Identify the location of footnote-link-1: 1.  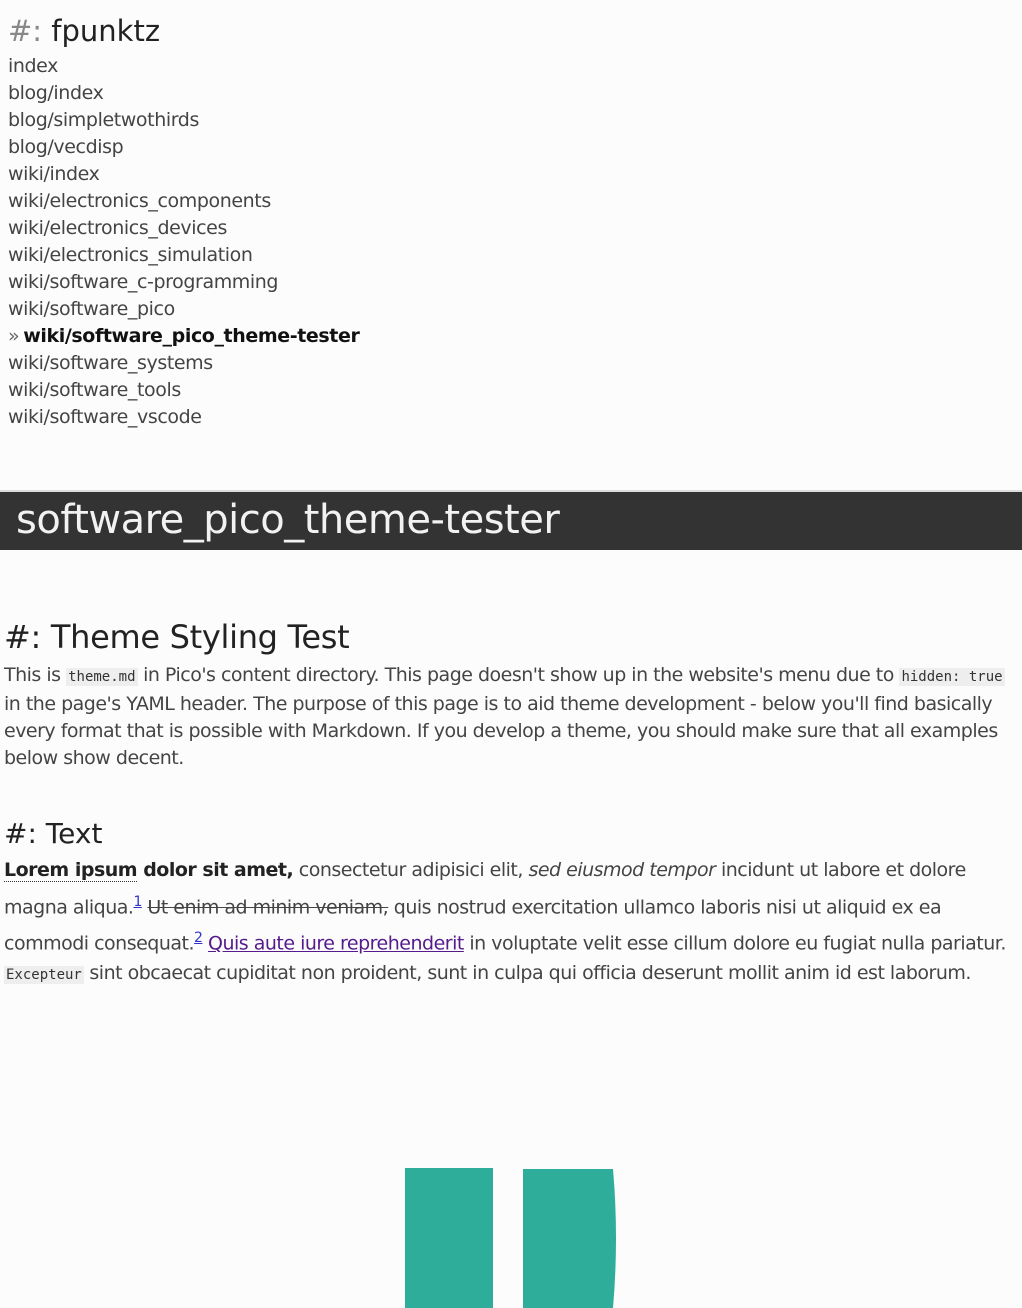
(137, 902).